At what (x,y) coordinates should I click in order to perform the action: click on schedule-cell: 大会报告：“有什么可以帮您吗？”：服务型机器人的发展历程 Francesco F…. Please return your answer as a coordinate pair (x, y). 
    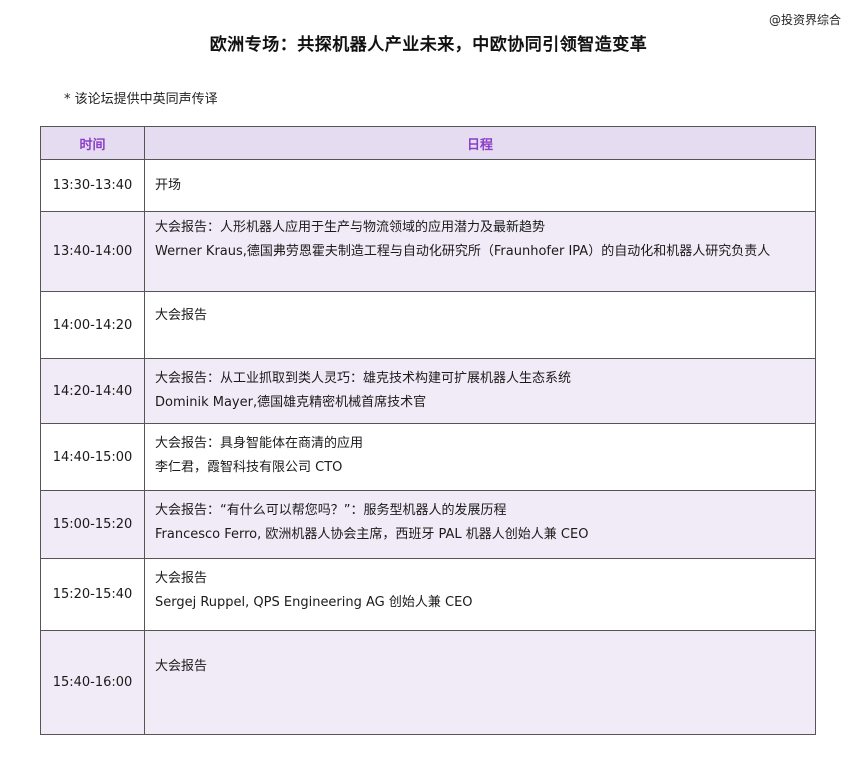
    Looking at the image, I should click on (480, 524).